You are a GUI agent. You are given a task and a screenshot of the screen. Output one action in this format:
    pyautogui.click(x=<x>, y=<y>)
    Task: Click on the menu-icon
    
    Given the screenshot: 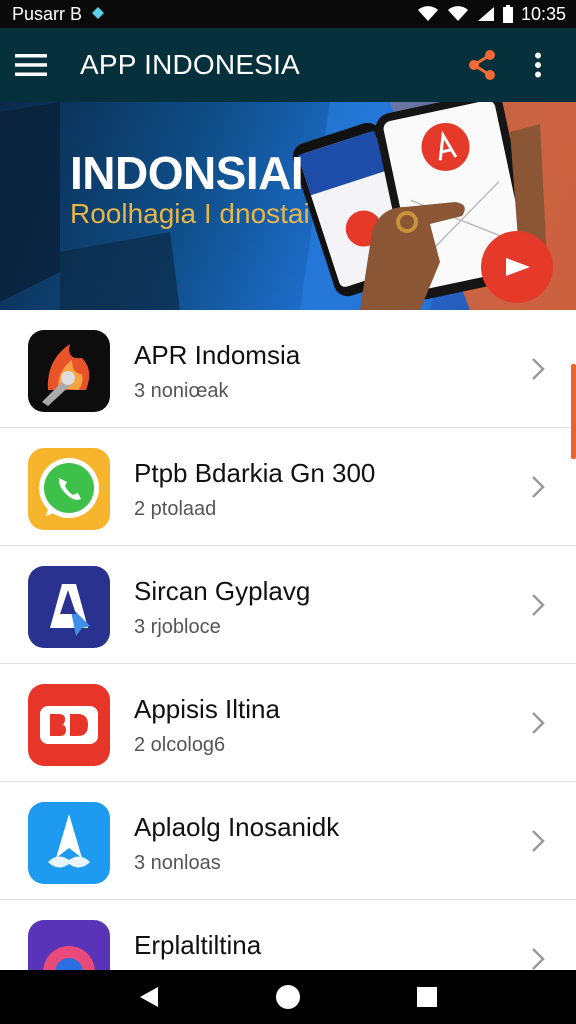 What is the action you would take?
    pyautogui.click(x=31, y=65)
    